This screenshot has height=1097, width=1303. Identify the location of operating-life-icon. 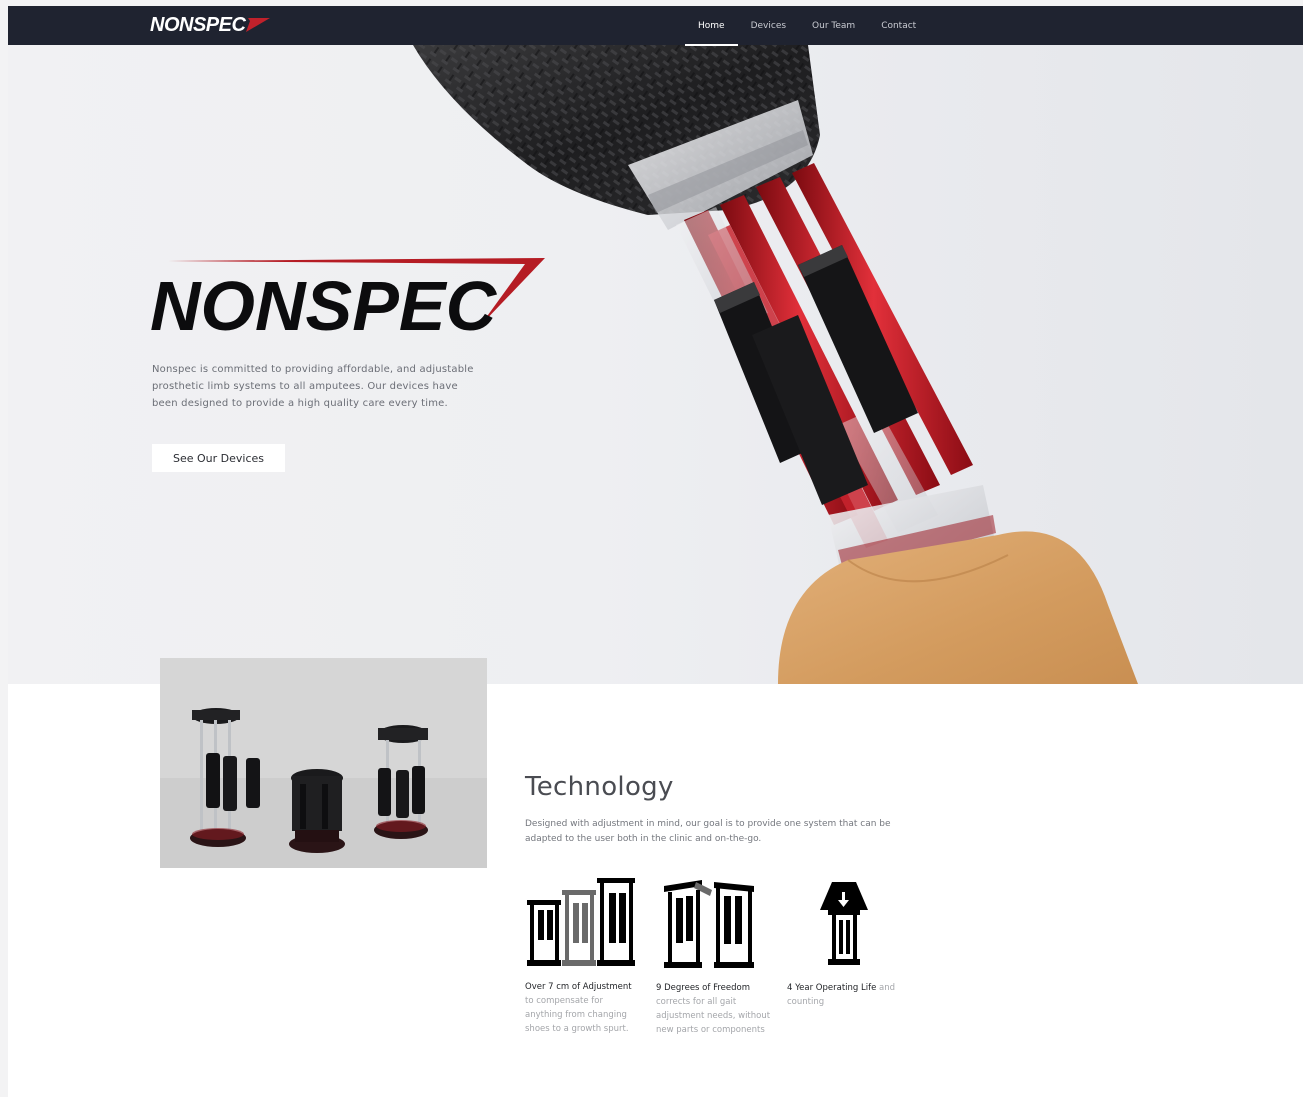
(844, 923).